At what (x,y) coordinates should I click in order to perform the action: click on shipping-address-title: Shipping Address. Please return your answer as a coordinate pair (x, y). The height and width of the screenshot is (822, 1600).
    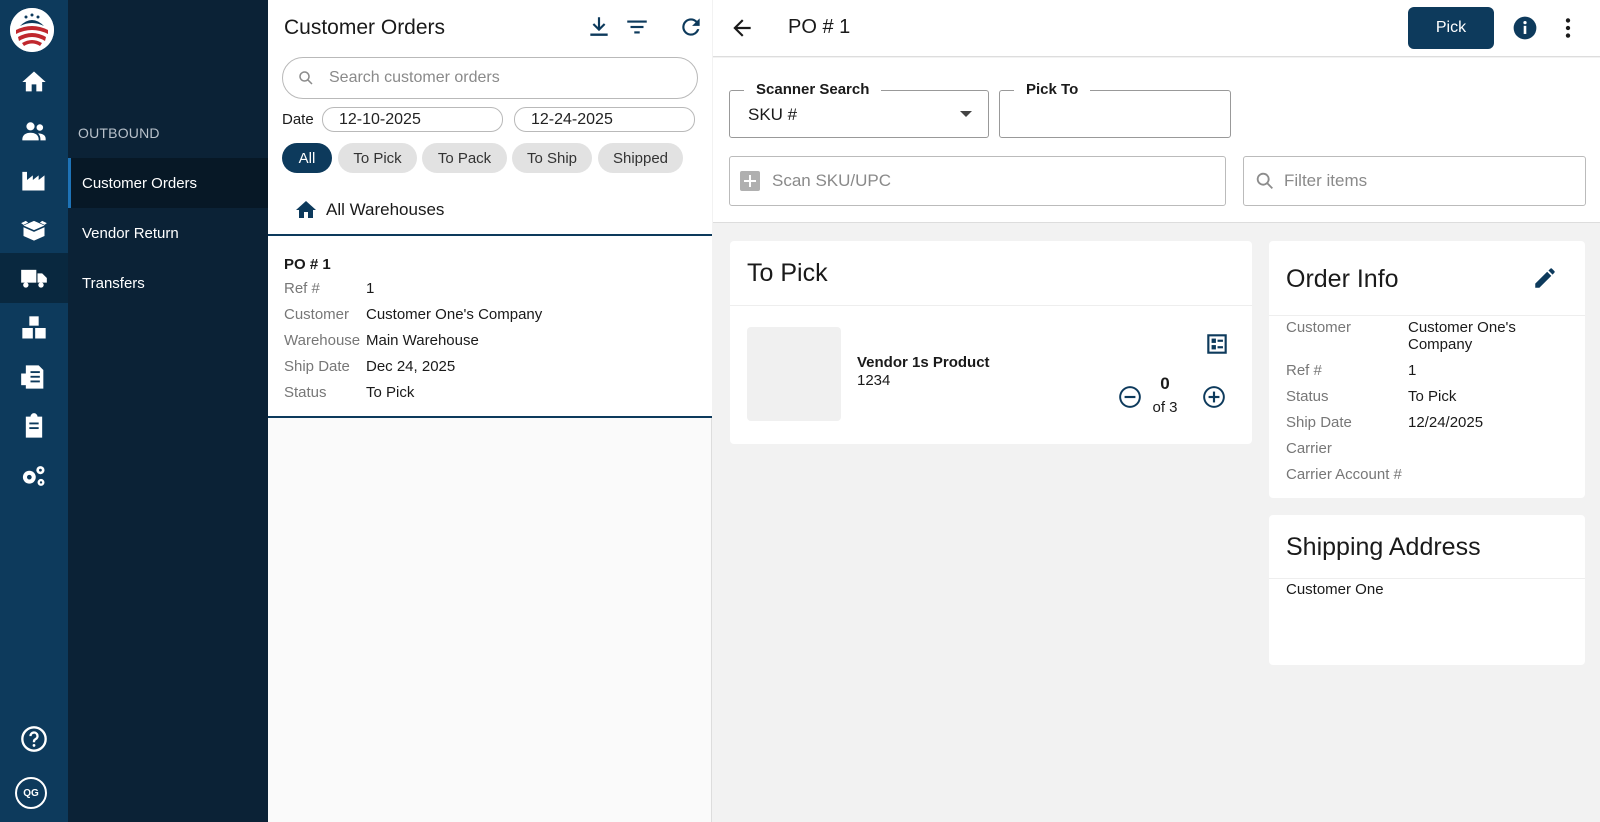
    Looking at the image, I should click on (1383, 547).